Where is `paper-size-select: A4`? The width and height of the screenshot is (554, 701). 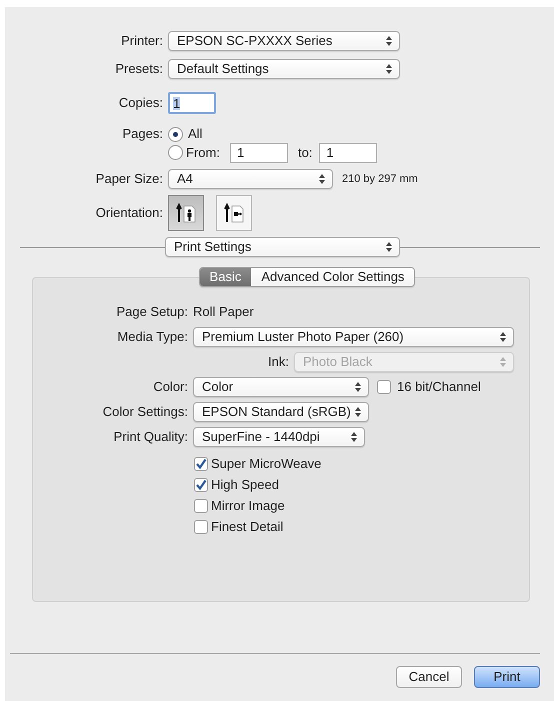
paper-size-select: A4 is located at coordinates (250, 179).